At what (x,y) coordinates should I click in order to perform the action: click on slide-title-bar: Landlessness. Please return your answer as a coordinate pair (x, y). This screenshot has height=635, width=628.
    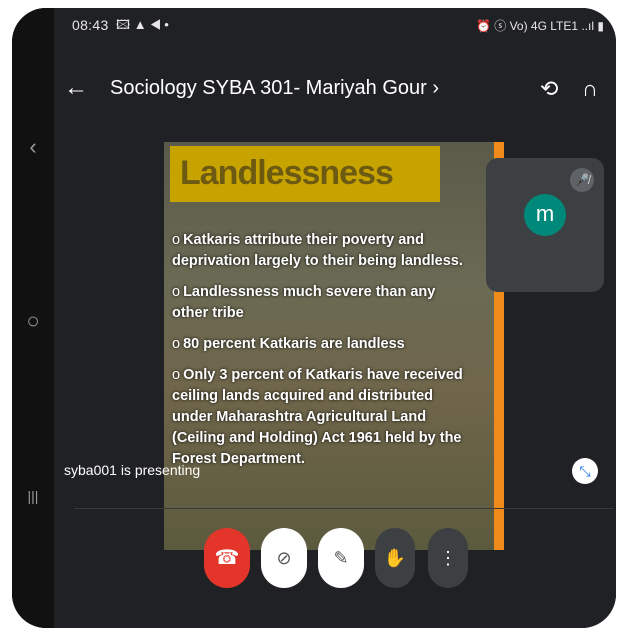
    Looking at the image, I should click on (305, 174).